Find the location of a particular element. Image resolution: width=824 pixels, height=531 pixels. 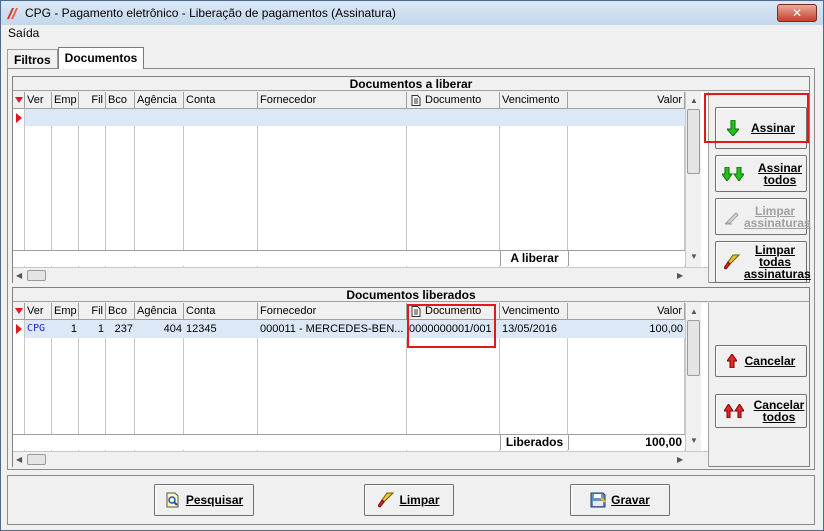

close-icon: ✕ is located at coordinates (797, 13).